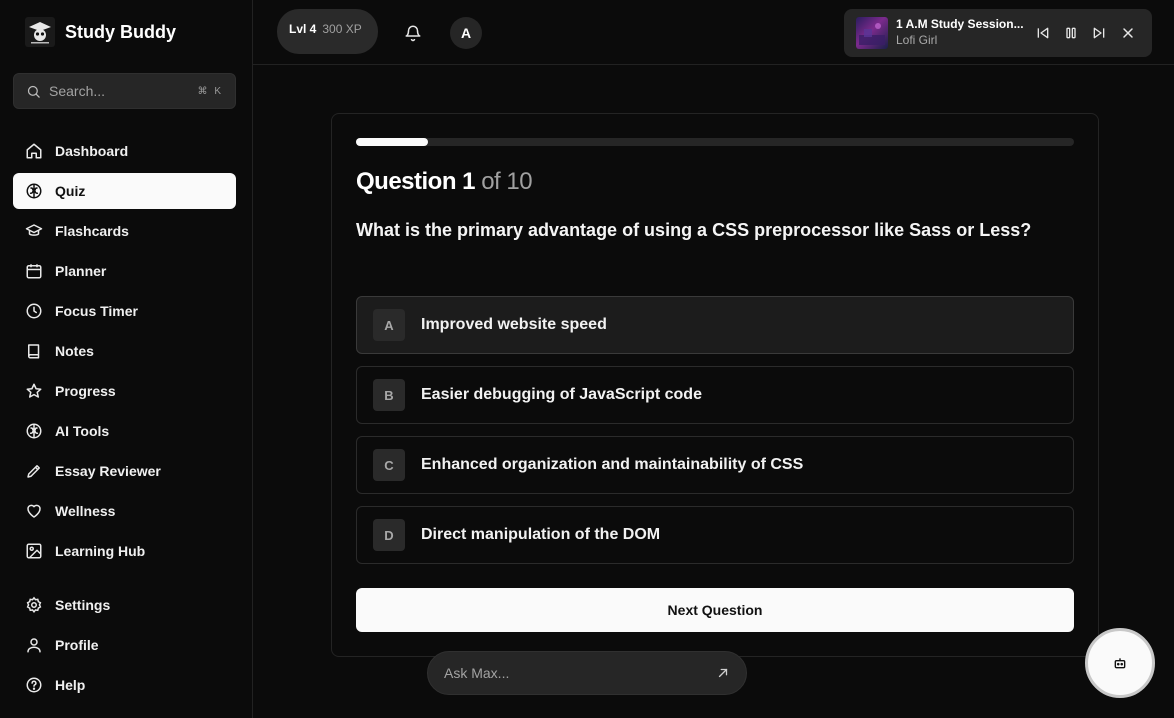  Describe the element at coordinates (74, 351) in the screenshot. I see `sidebar-item-label: Notes` at that location.